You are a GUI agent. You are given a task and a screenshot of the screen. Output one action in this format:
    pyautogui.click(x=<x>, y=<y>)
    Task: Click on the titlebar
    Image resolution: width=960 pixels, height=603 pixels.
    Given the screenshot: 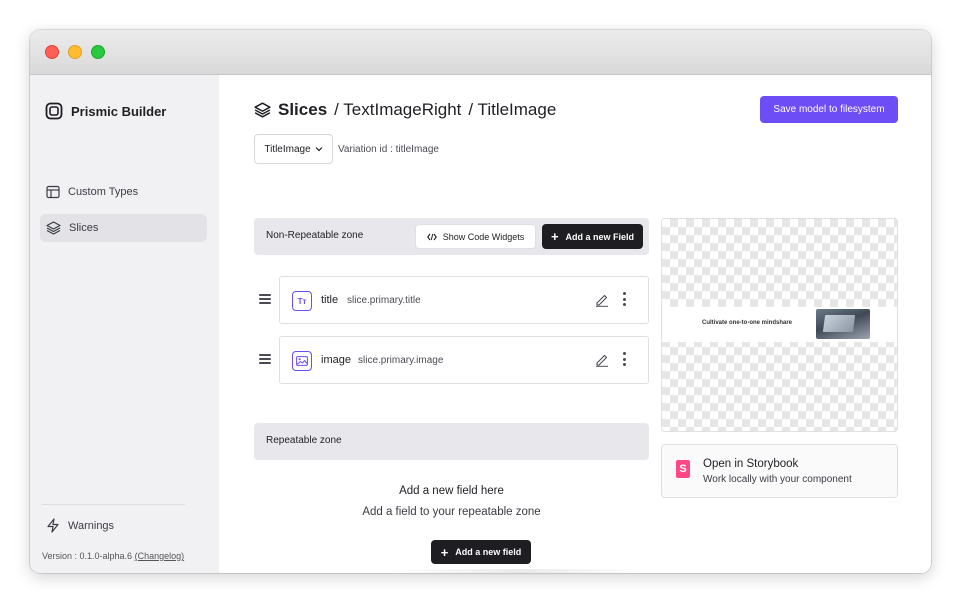 What is the action you would take?
    pyautogui.click(x=480, y=52)
    